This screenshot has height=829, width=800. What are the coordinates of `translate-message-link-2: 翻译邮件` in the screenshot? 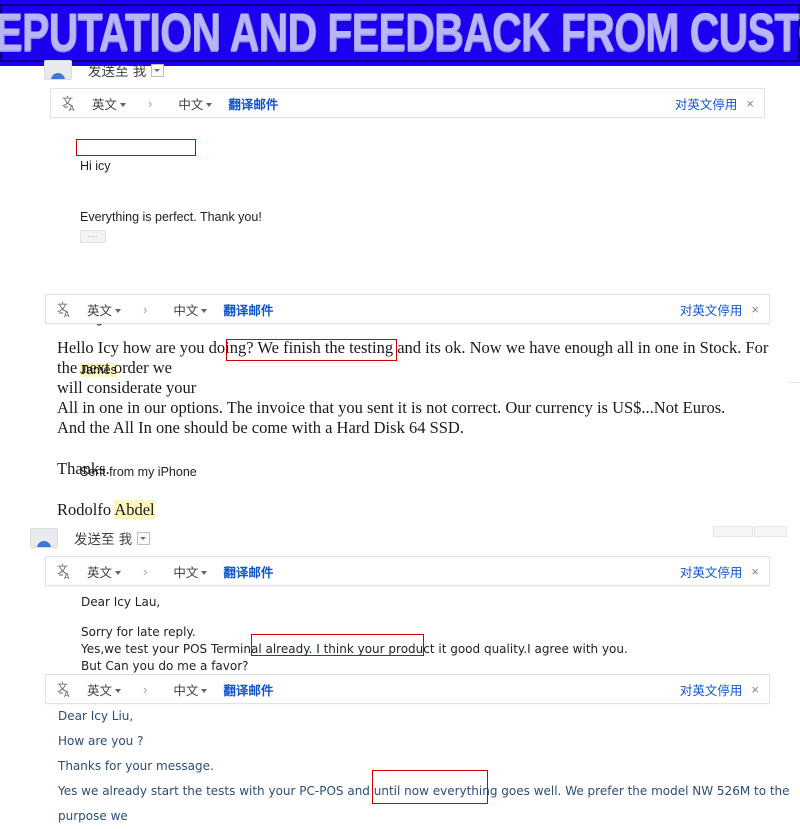 It's located at (248, 309).